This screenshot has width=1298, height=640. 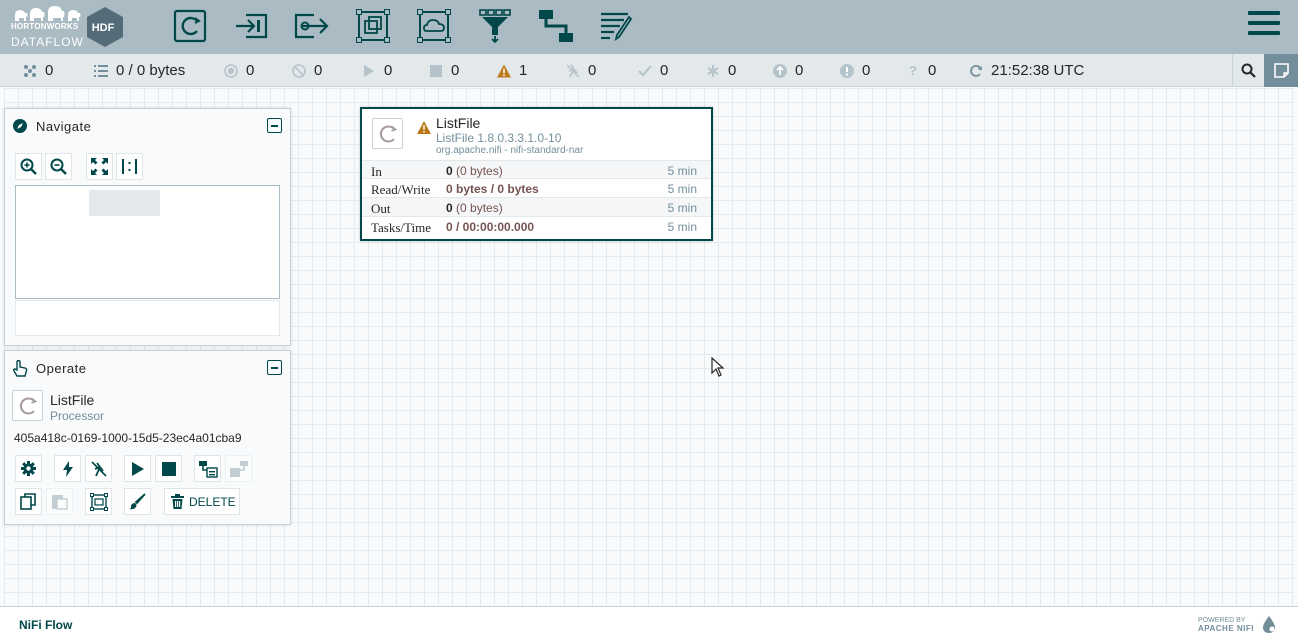 I want to click on input-port-icon, so click(x=252, y=26).